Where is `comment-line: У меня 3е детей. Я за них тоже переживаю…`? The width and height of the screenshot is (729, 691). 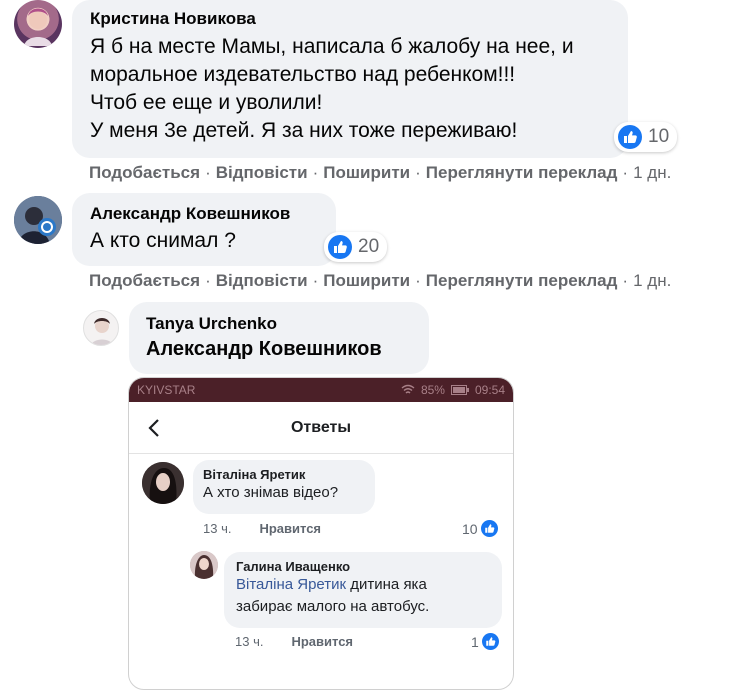 comment-line: У меня 3е детей. Я за них тоже переживаю… is located at coordinates (304, 130).